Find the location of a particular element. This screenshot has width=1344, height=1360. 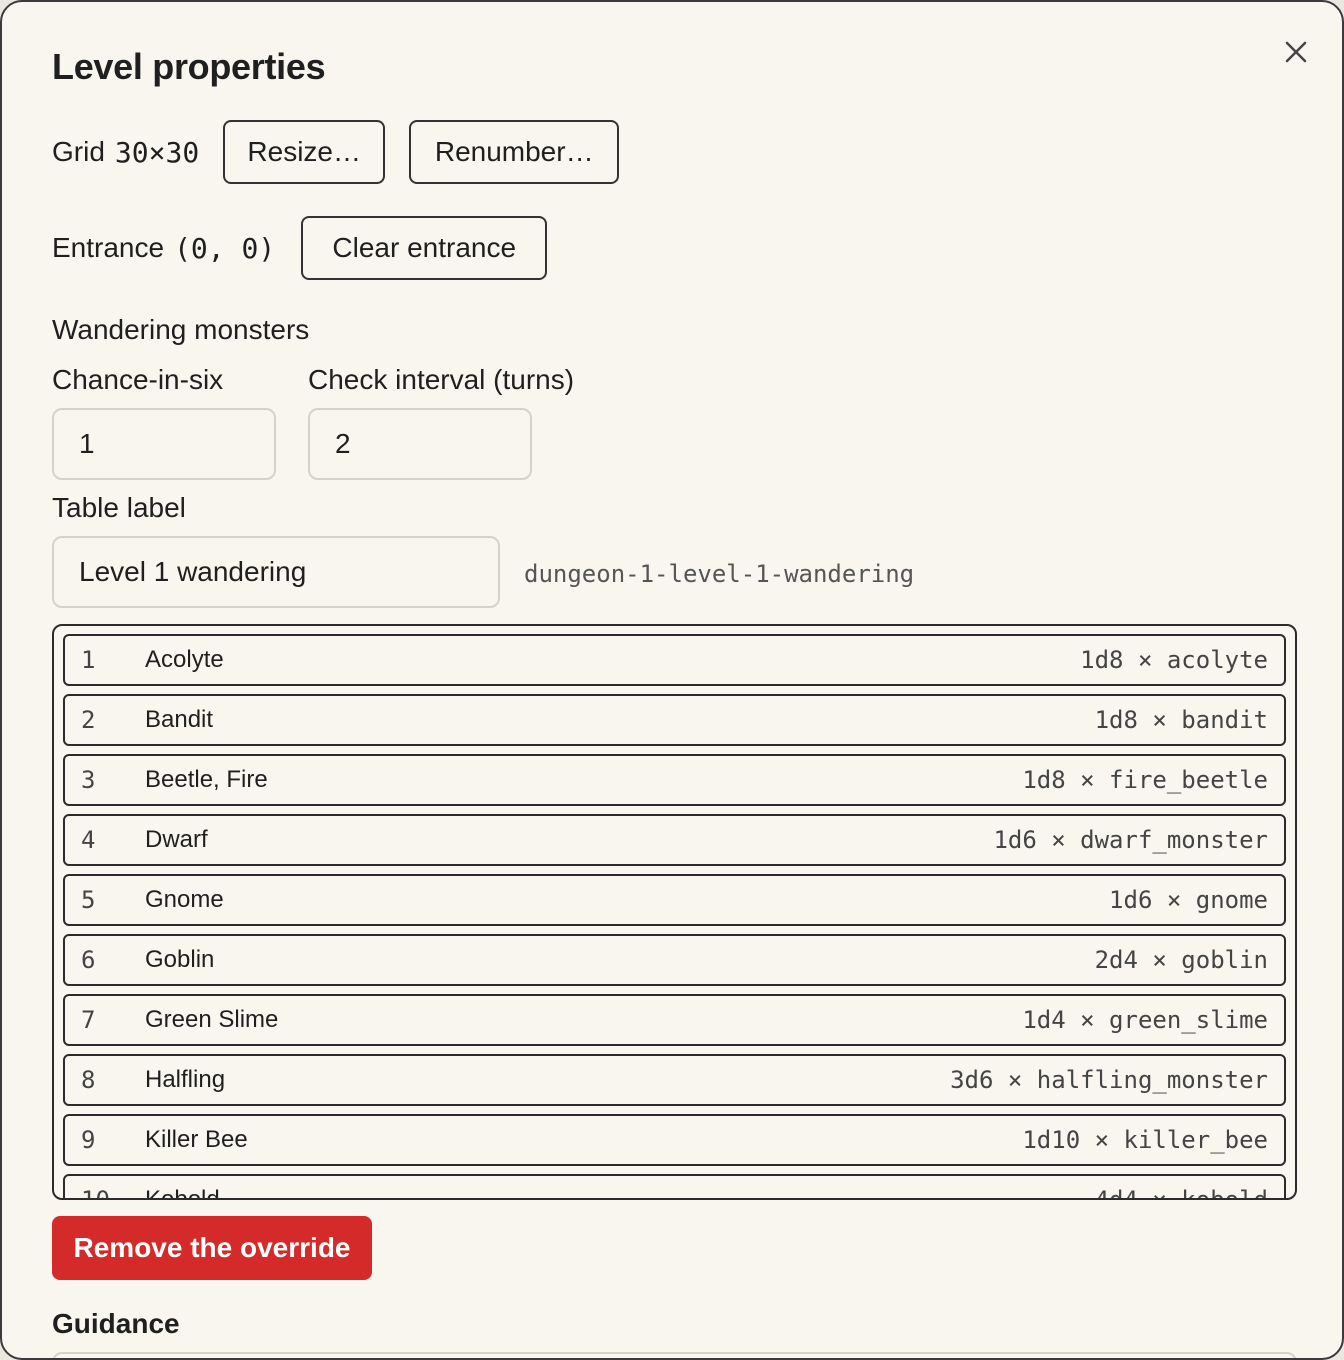

entrance-label: Entrance is located at coordinates (108, 247).